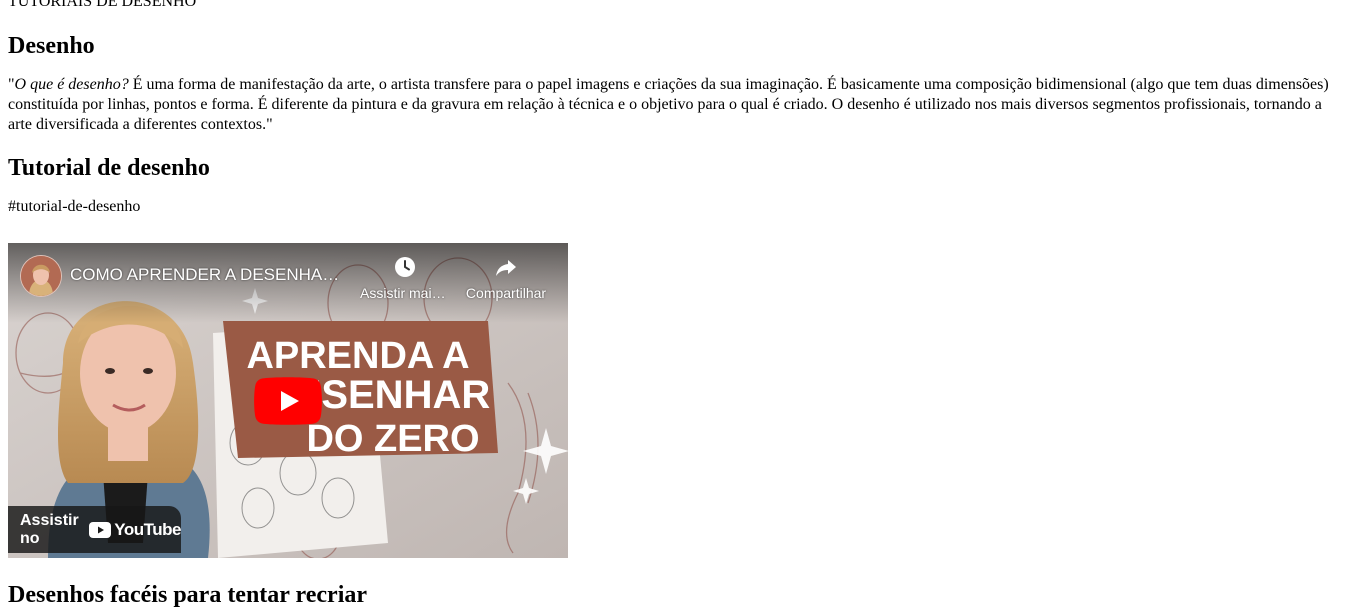 The height and width of the screenshot is (611, 1361). What do you see at coordinates (405, 278) in the screenshot?
I see `watch-later-button: Assistir mais tarde` at bounding box center [405, 278].